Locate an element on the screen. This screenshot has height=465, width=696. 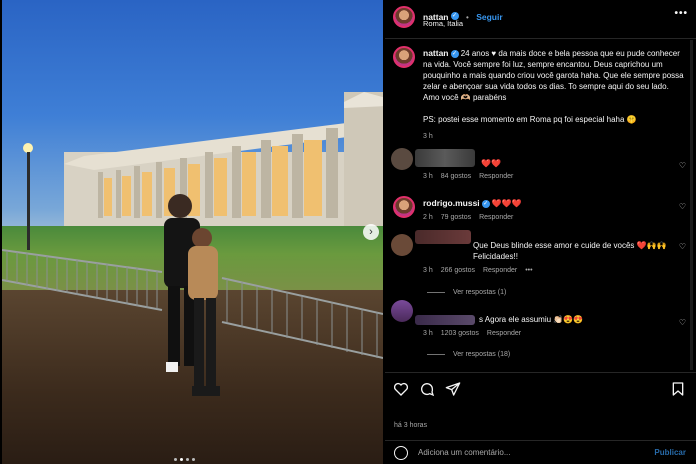
bookmark-icon is located at coordinates (678, 389).